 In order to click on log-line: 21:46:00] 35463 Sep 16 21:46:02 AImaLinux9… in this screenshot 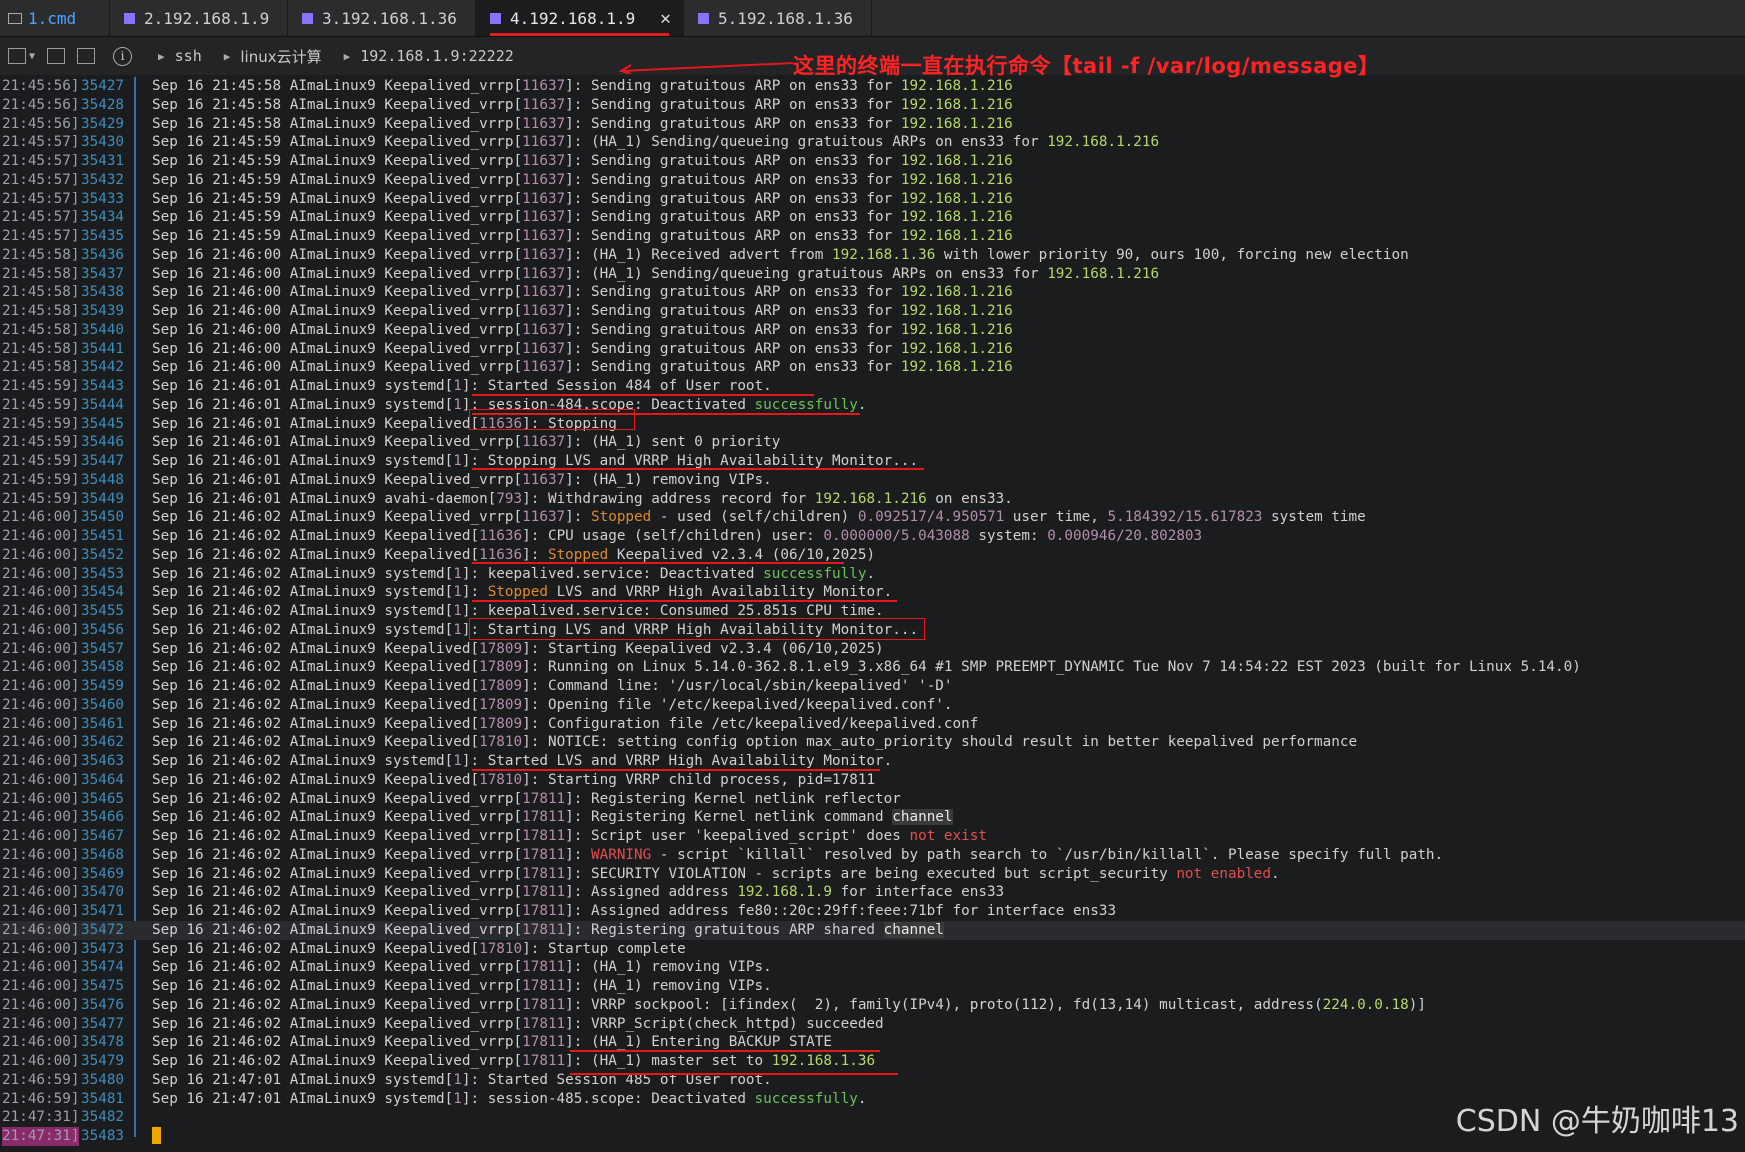, I will do `click(872, 761)`.